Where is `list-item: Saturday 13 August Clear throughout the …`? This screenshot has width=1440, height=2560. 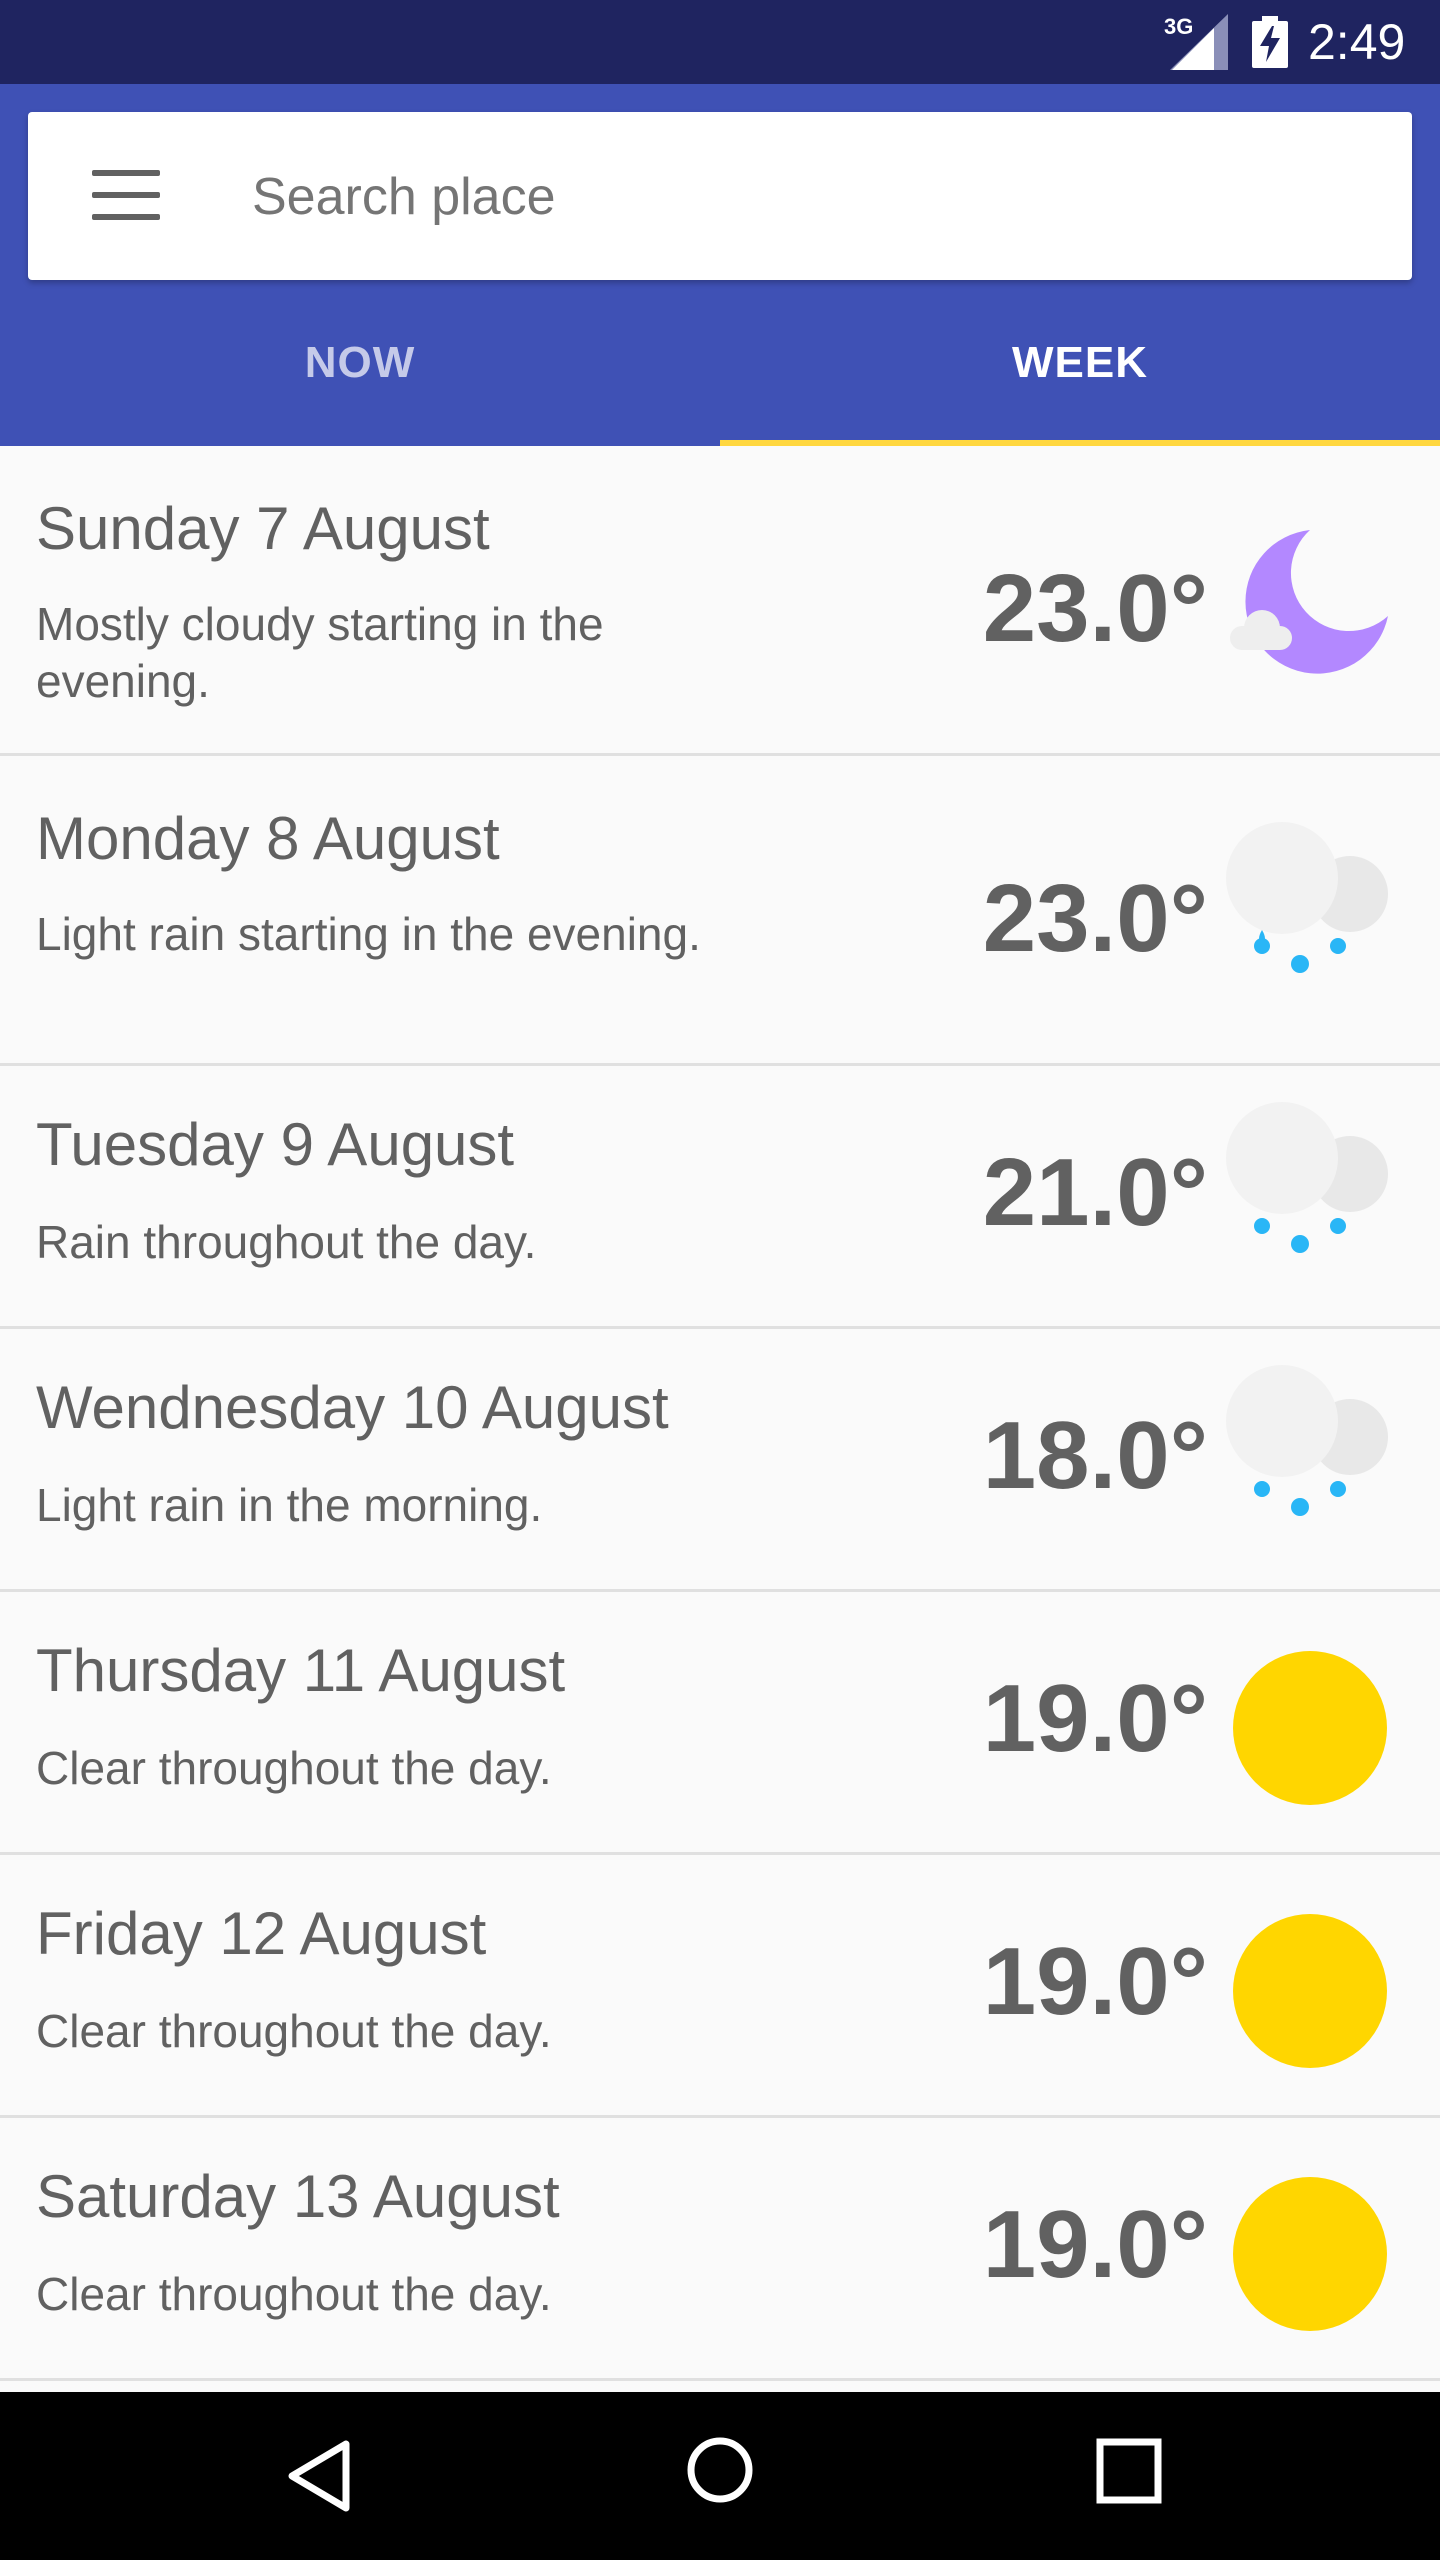
list-item: Saturday 13 August Clear throughout the … is located at coordinates (720, 2249).